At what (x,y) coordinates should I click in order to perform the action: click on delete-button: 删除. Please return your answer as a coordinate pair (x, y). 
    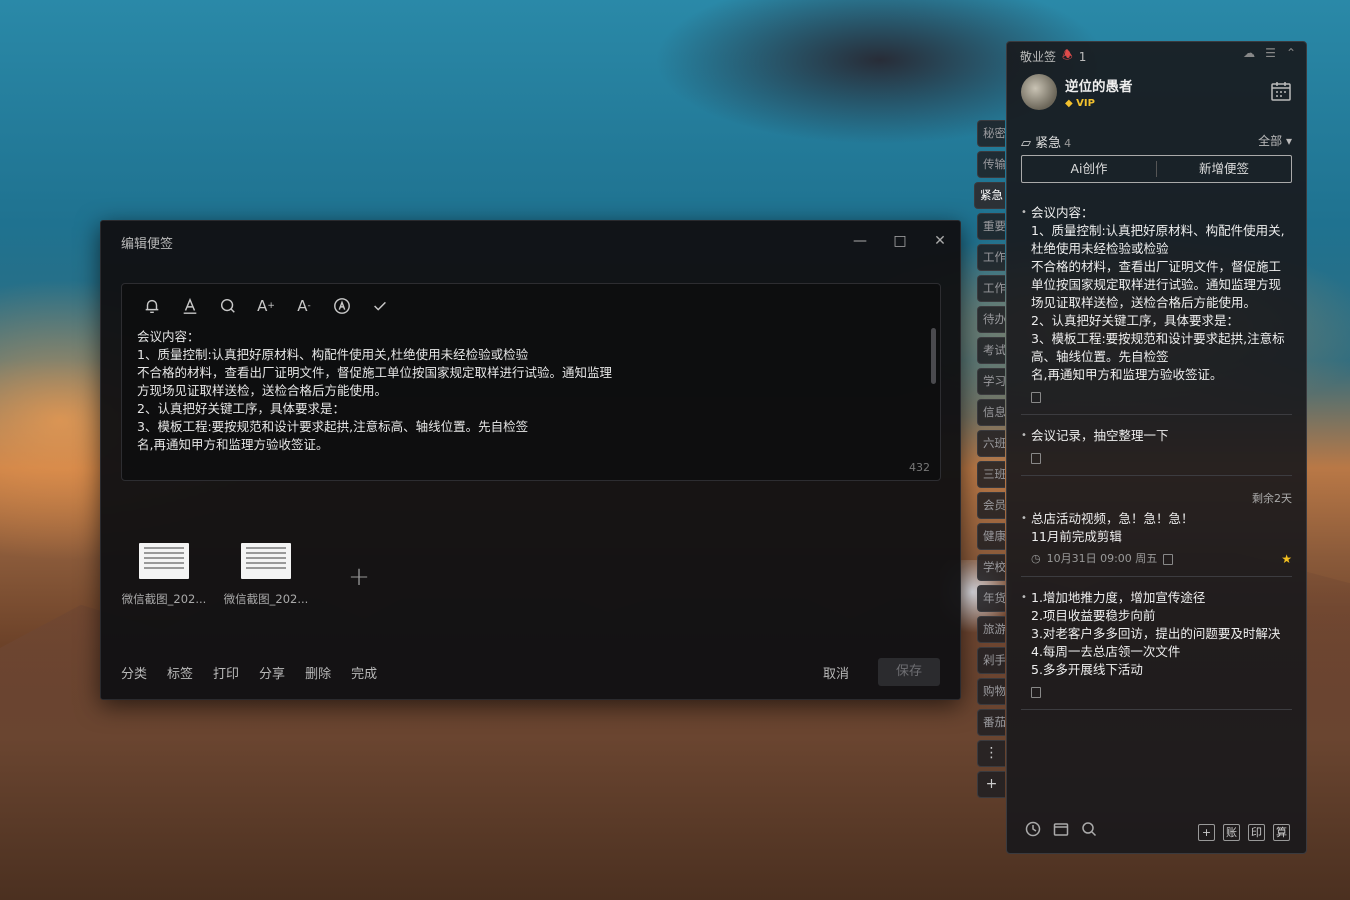
    Looking at the image, I should click on (318, 672).